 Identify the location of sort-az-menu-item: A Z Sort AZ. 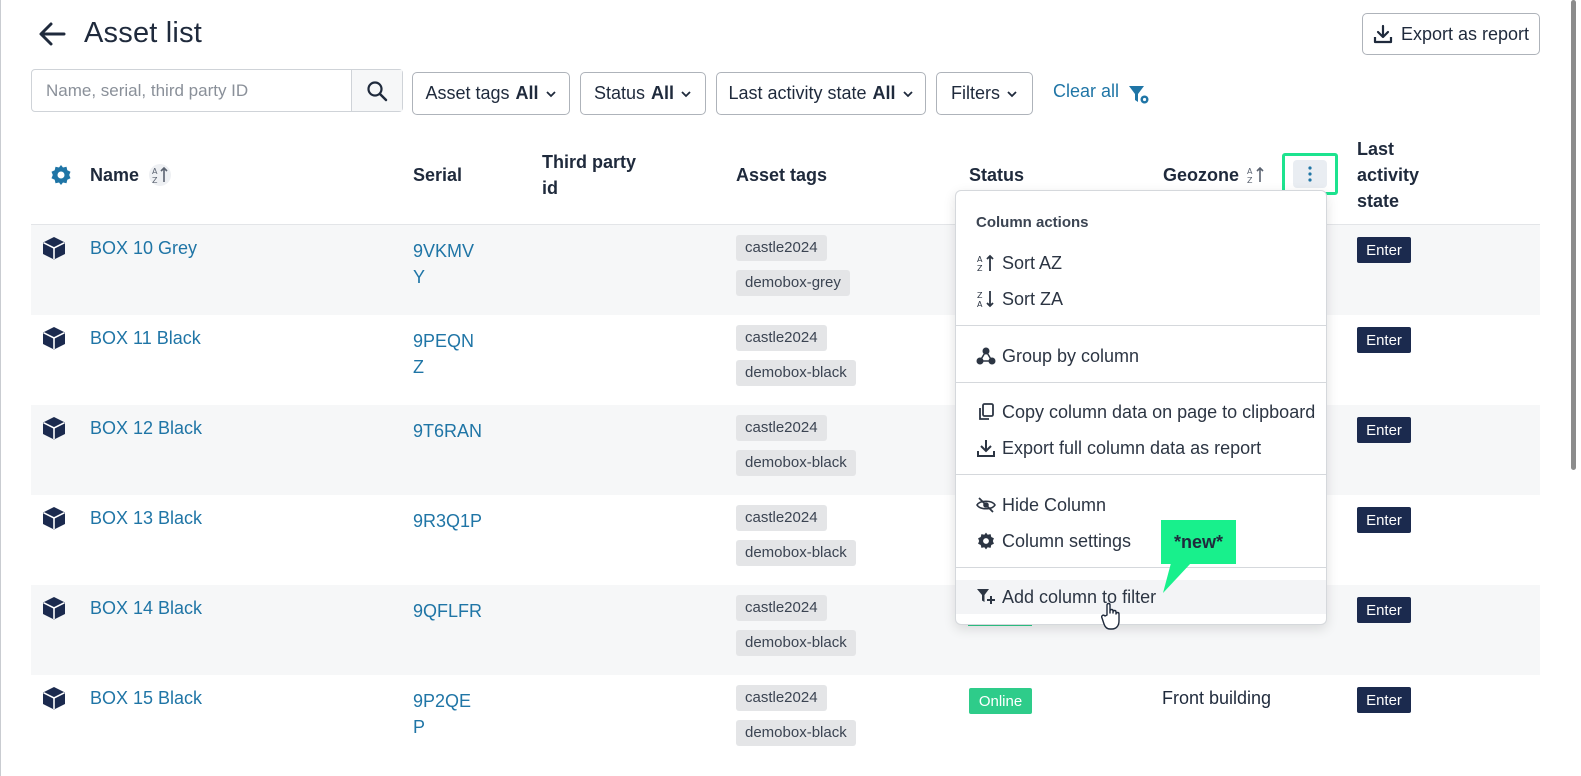
(1019, 263).